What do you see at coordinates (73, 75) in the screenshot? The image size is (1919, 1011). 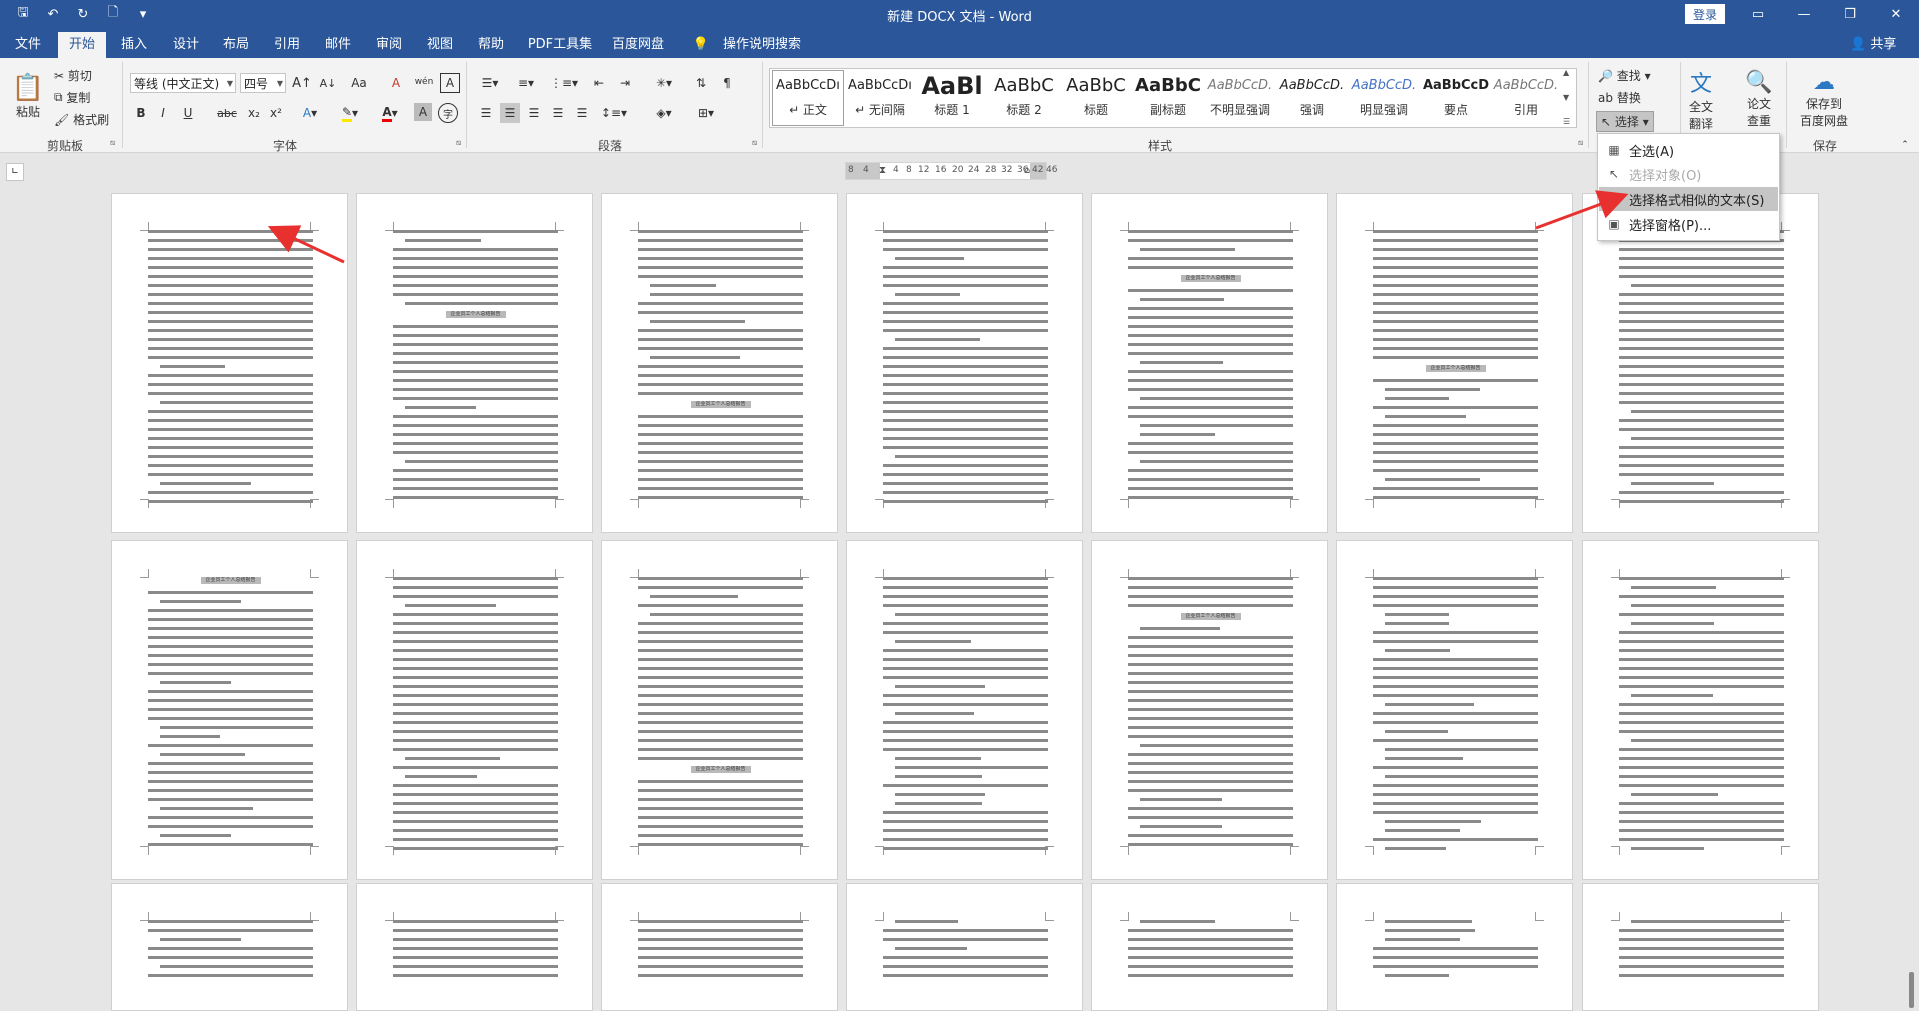 I see `cut-button: ✂ 剪切` at bounding box center [73, 75].